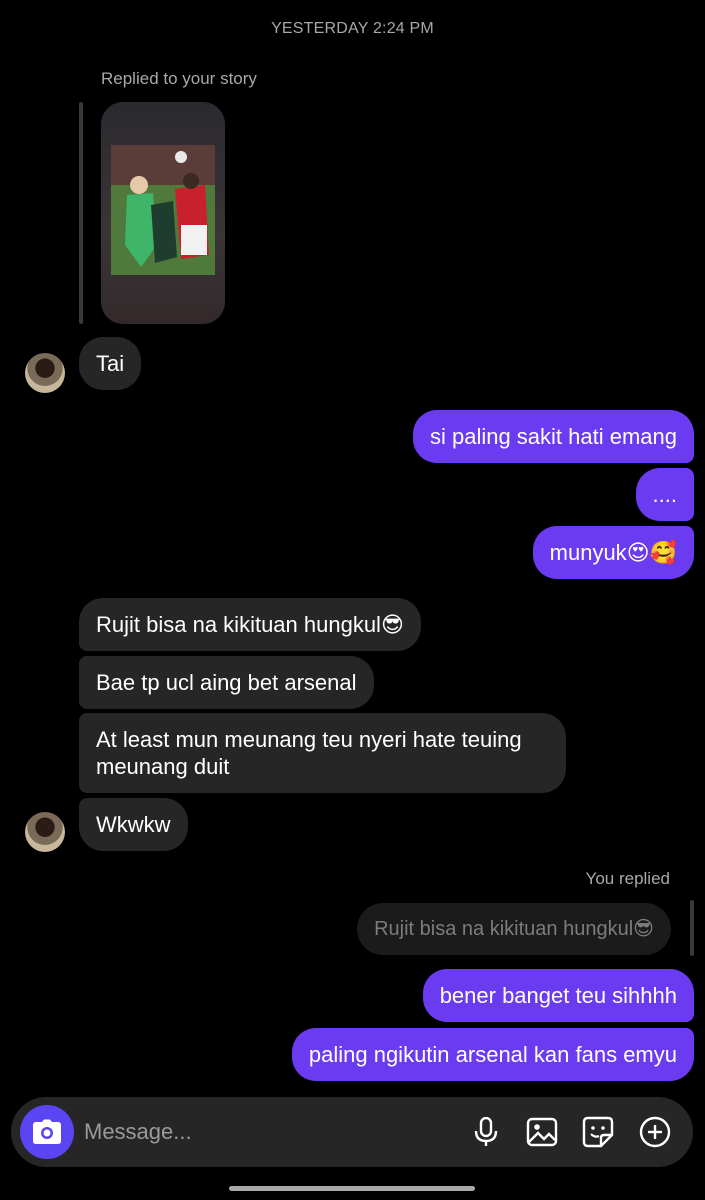 Image resolution: width=705 pixels, height=1200 pixels. Describe the element at coordinates (269, 1132) in the screenshot. I see `message-input` at that location.